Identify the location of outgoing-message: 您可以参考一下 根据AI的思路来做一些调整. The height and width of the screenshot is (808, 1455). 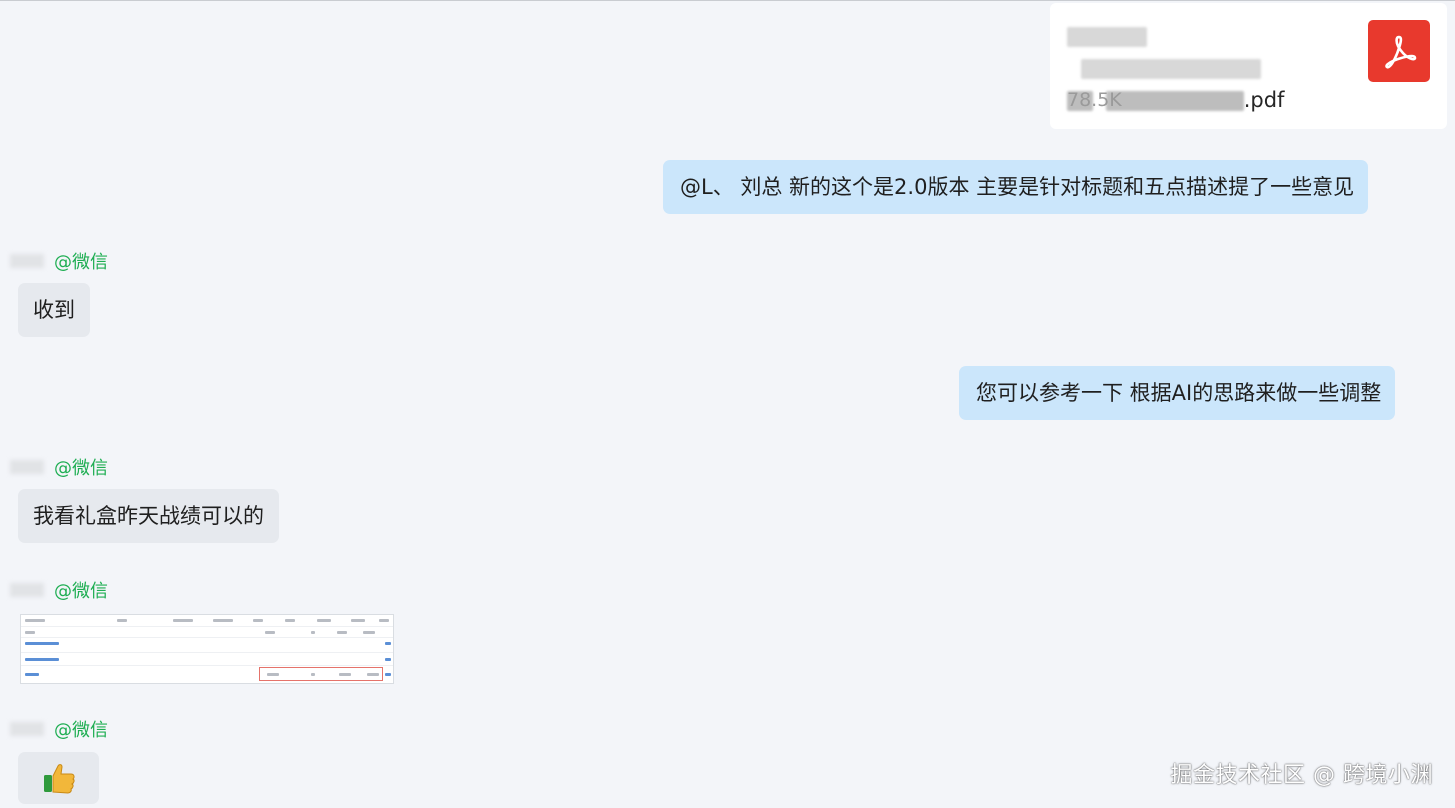
(1177, 393).